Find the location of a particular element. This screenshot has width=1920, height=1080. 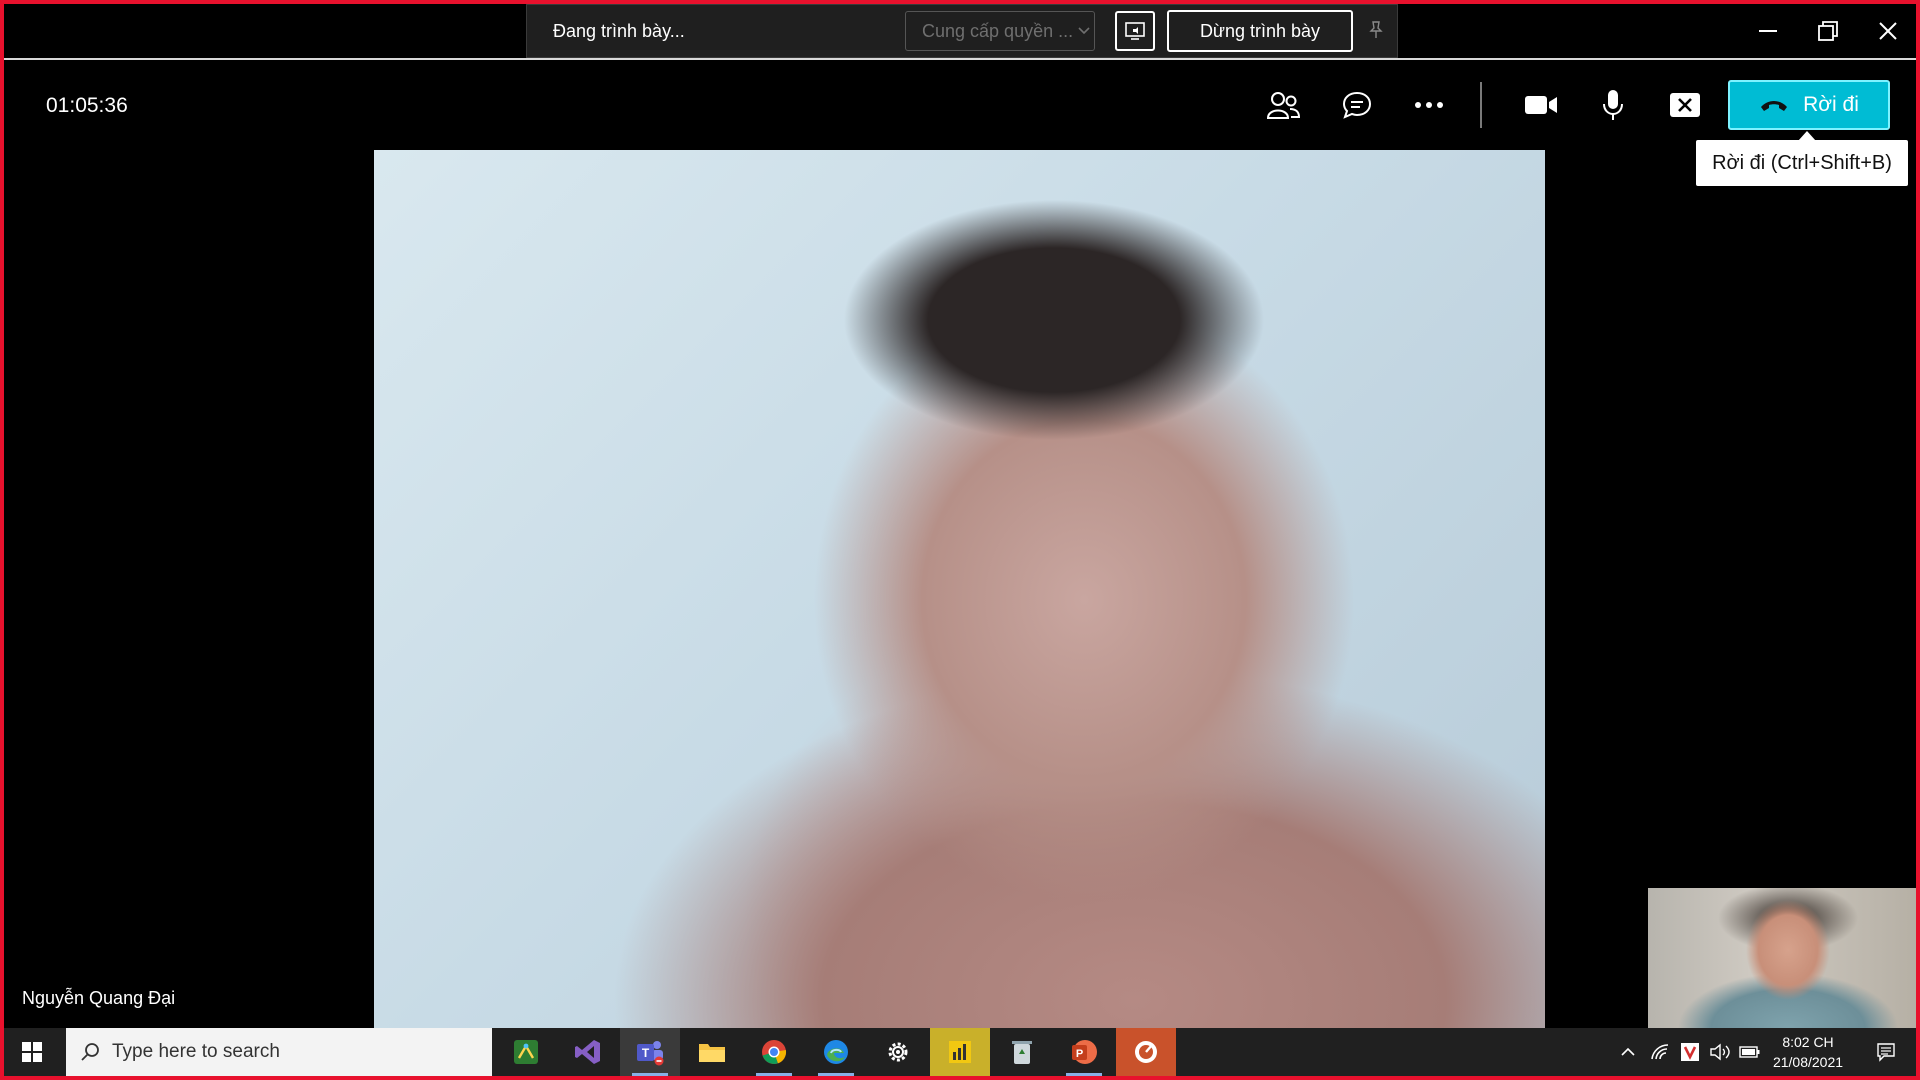

phone-hangup-icon is located at coordinates (1774, 106).